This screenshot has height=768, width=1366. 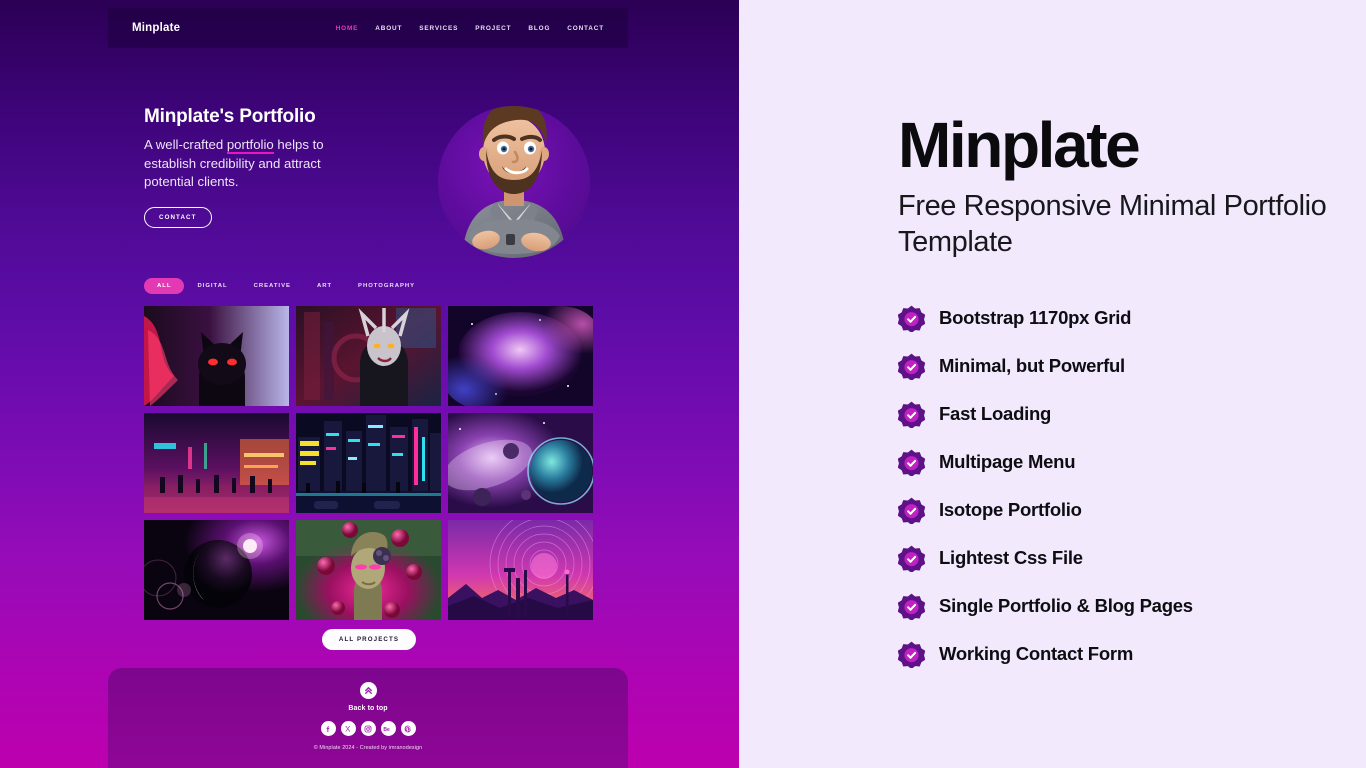 What do you see at coordinates (1010, 509) in the screenshot?
I see `feature-label: Isotope Portfolio` at bounding box center [1010, 509].